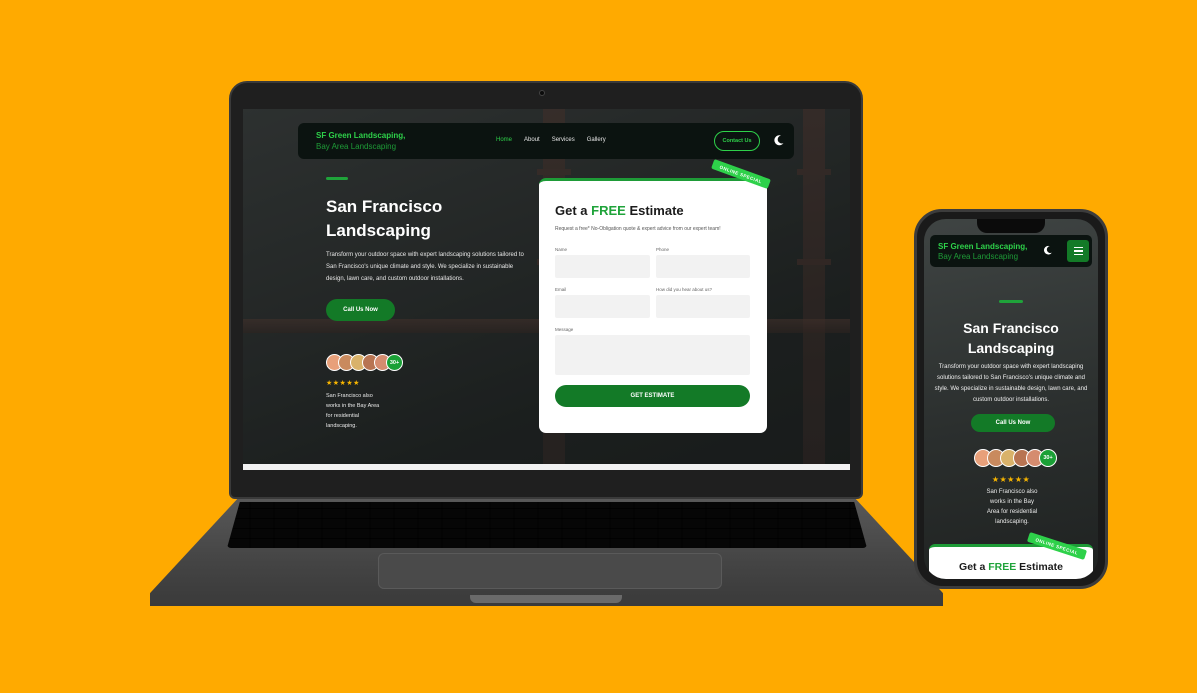 This screenshot has width=1197, height=693. Describe the element at coordinates (561, 289) in the screenshot. I see `email-label: Email` at that location.